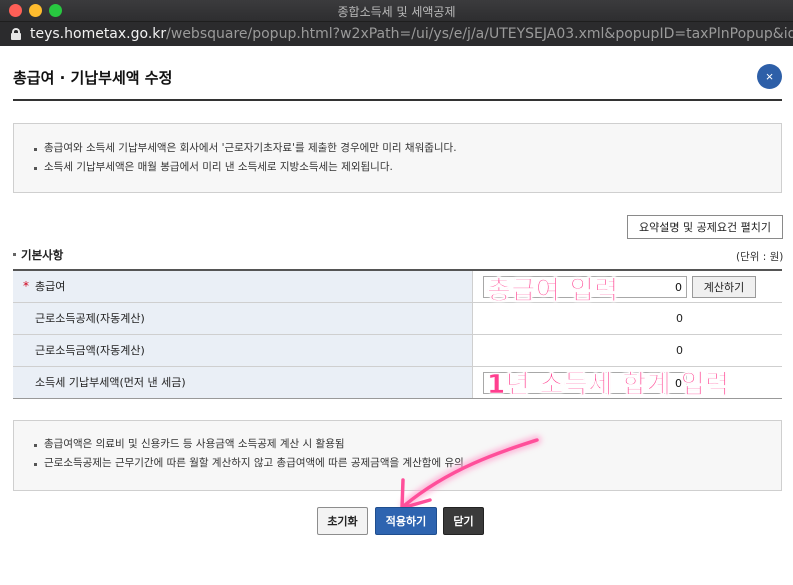 The height and width of the screenshot is (585, 793). What do you see at coordinates (26, 286) in the screenshot?
I see `required-mark: *` at bounding box center [26, 286].